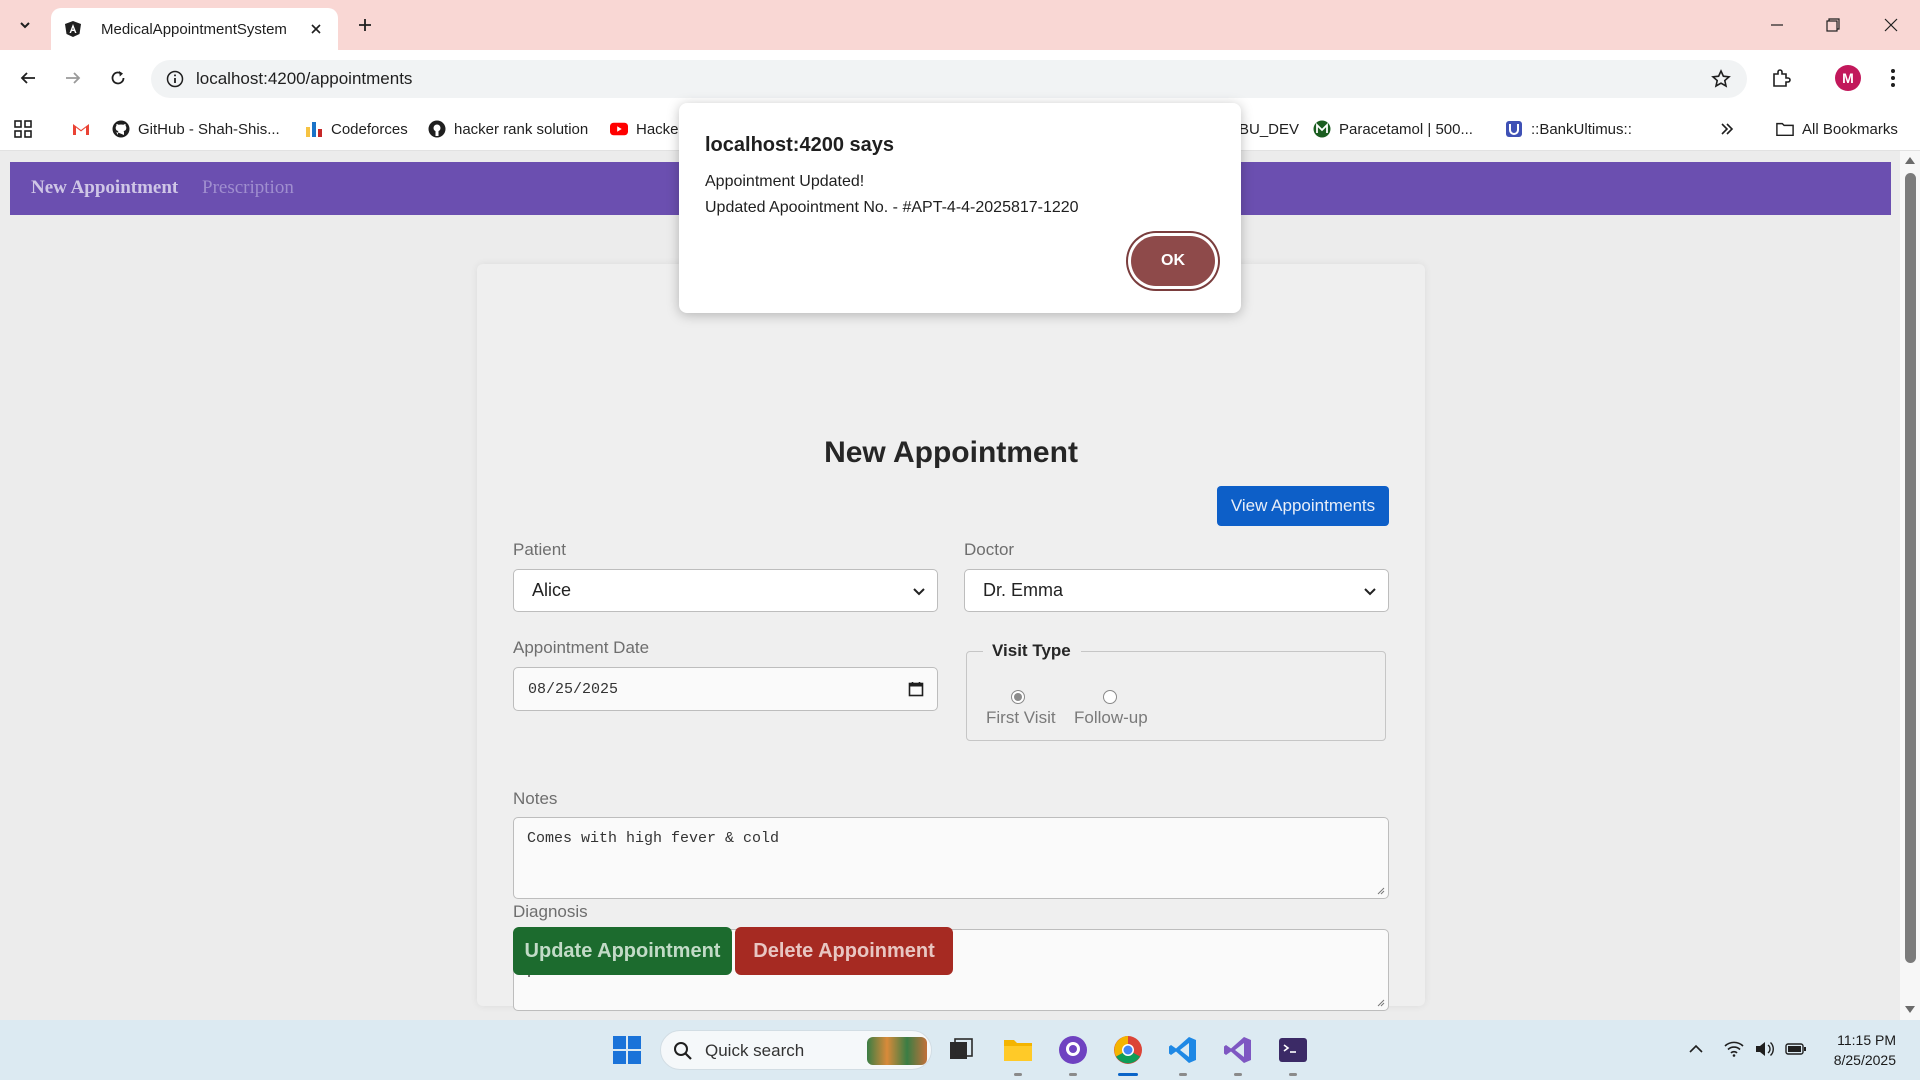 This screenshot has width=1920, height=1080. Describe the element at coordinates (1293, 1053) in the screenshot. I see `terminal-icon` at that location.